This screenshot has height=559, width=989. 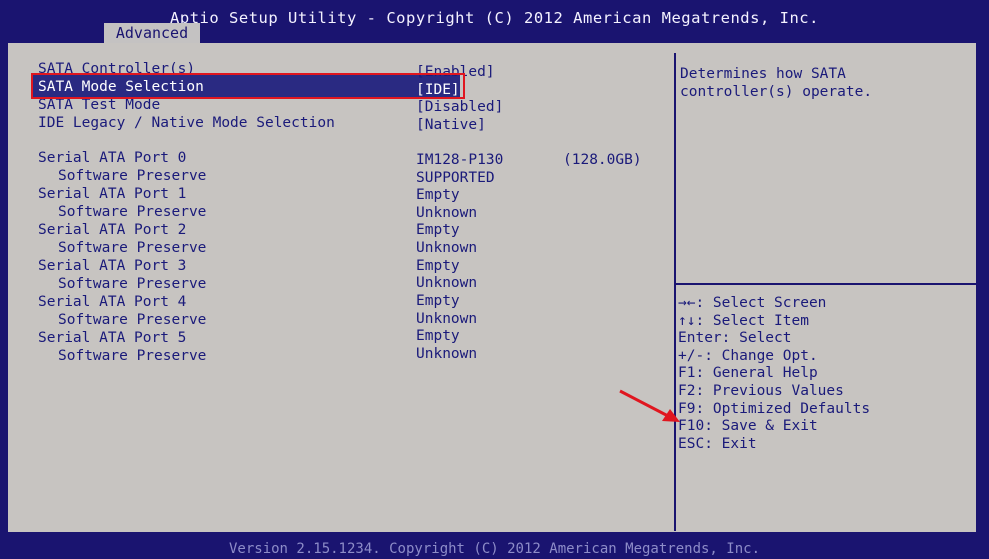 I want to click on port-3-label: Serial ATA Port 3, so click(x=112, y=266).